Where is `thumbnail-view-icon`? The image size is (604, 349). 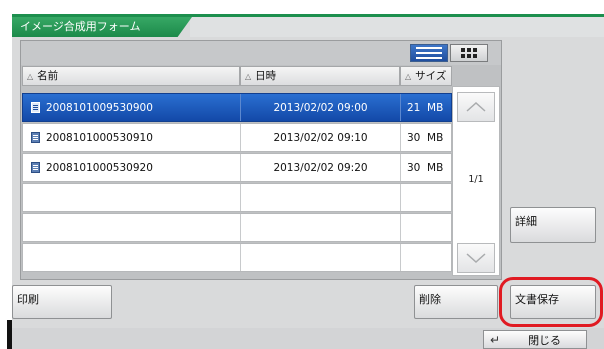 thumbnail-view-icon is located at coordinates (469, 53).